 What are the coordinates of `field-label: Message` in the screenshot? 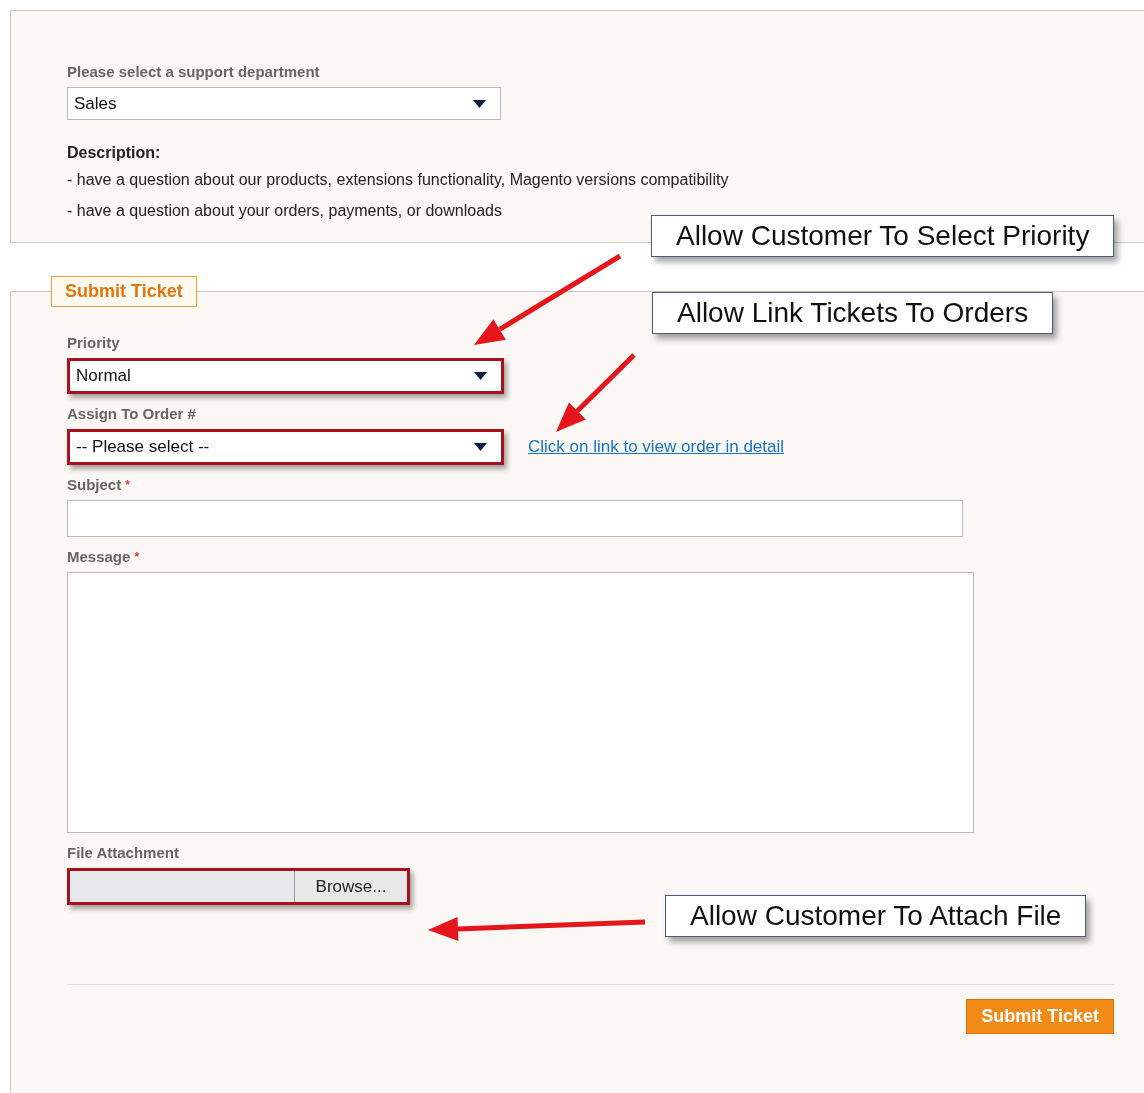 It's located at (99, 557).